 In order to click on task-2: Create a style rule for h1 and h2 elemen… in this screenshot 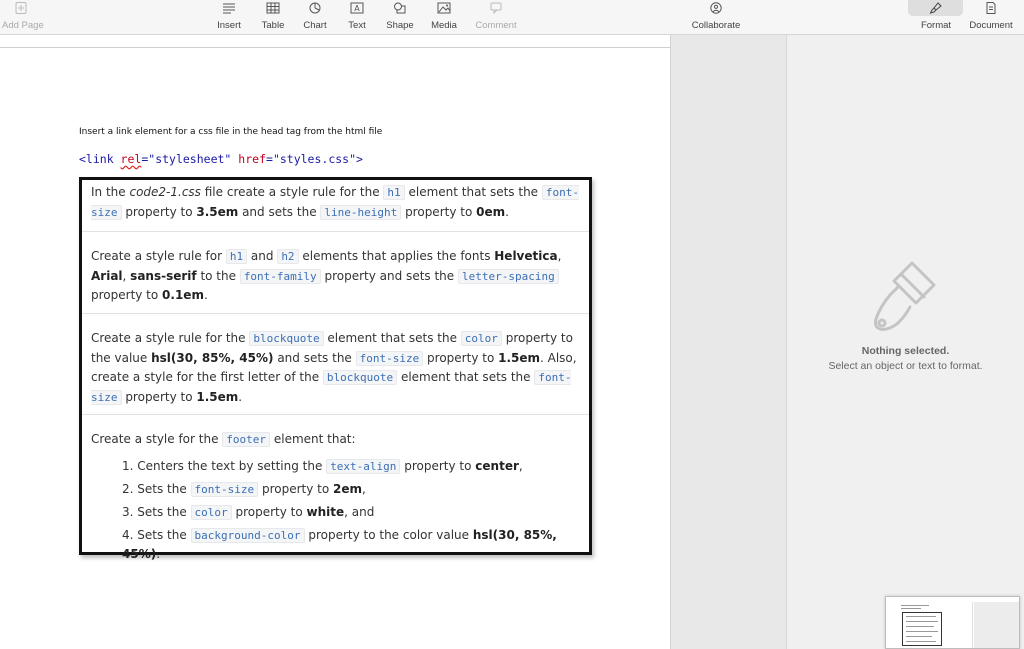, I will do `click(326, 275)`.